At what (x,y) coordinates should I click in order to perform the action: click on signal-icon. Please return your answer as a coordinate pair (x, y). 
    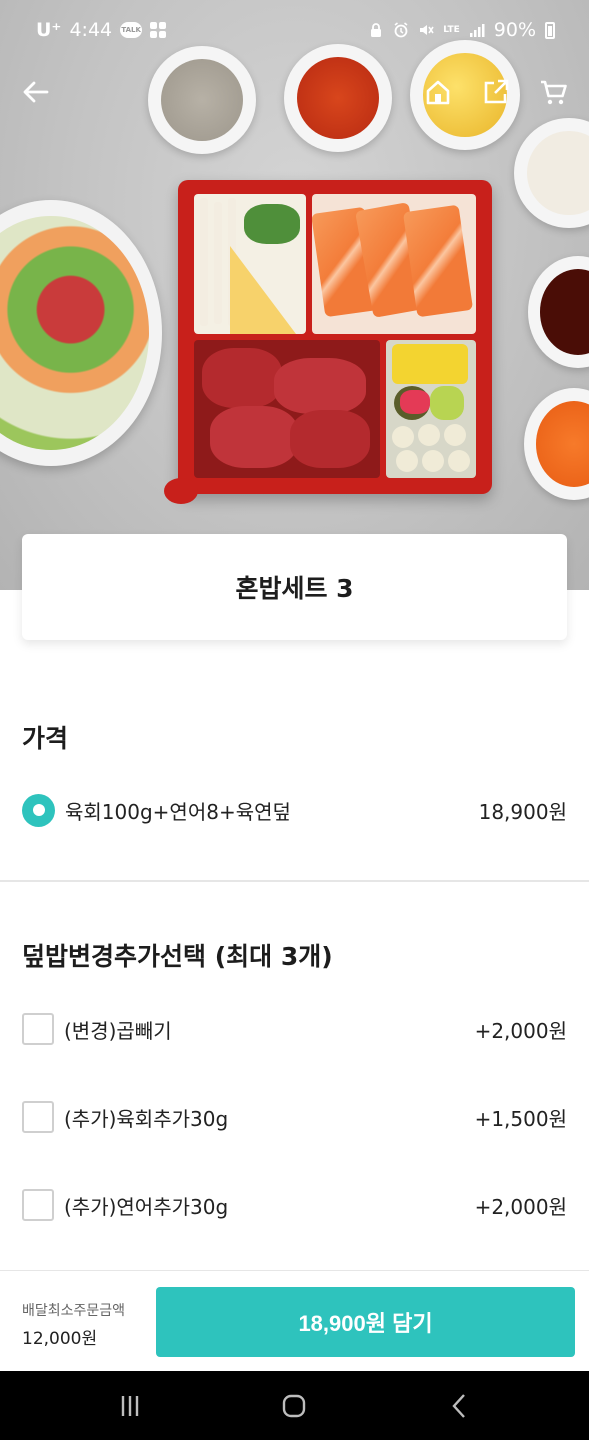
    Looking at the image, I should click on (477, 30).